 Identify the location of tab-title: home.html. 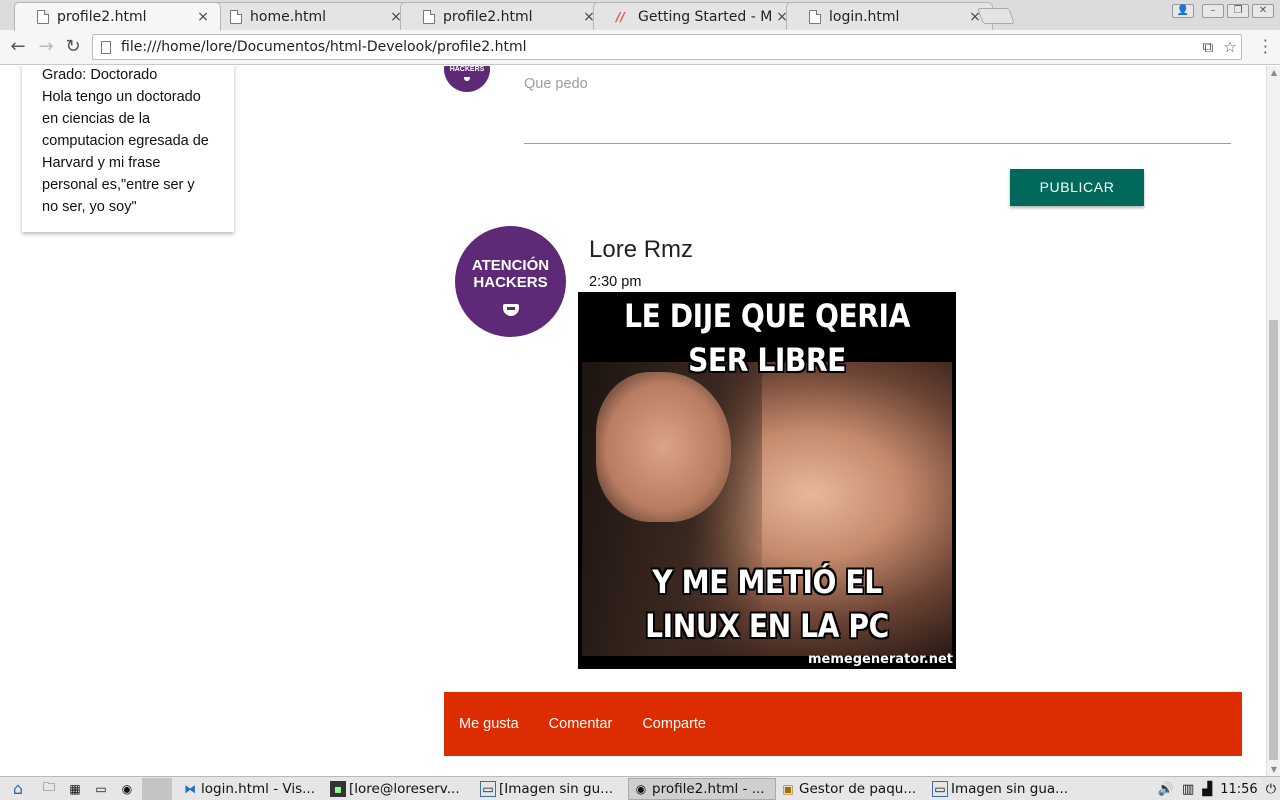
(288, 16).